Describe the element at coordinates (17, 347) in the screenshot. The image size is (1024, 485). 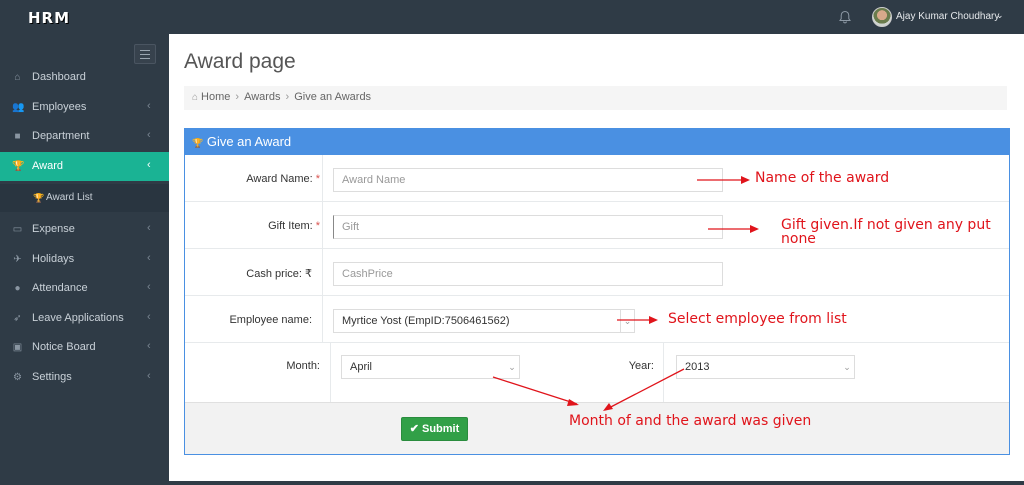
I see `clipboard-icon: ▣` at that location.